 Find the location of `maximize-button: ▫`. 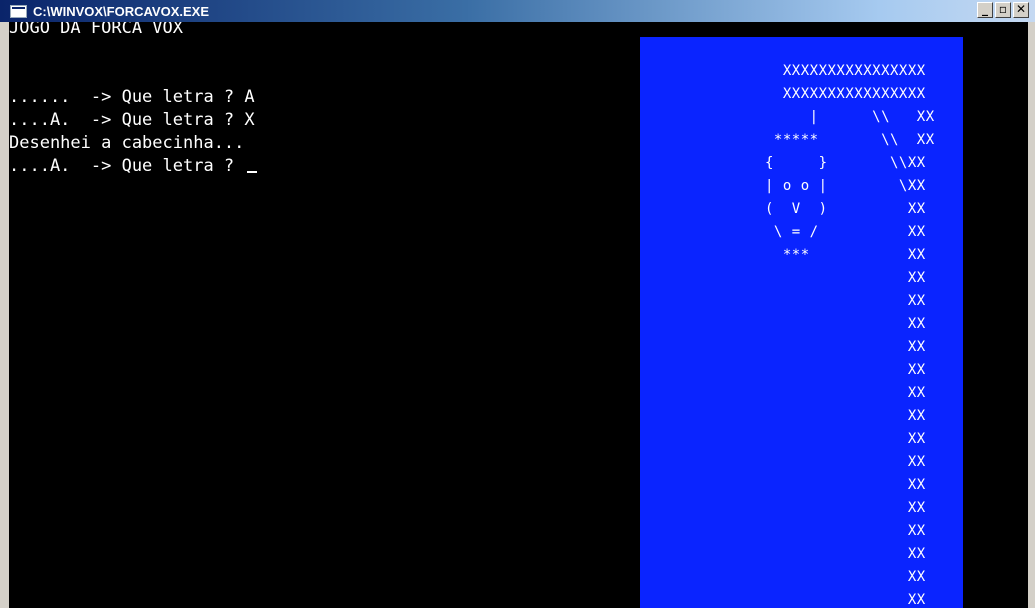

maximize-button: ▫ is located at coordinates (1003, 10).